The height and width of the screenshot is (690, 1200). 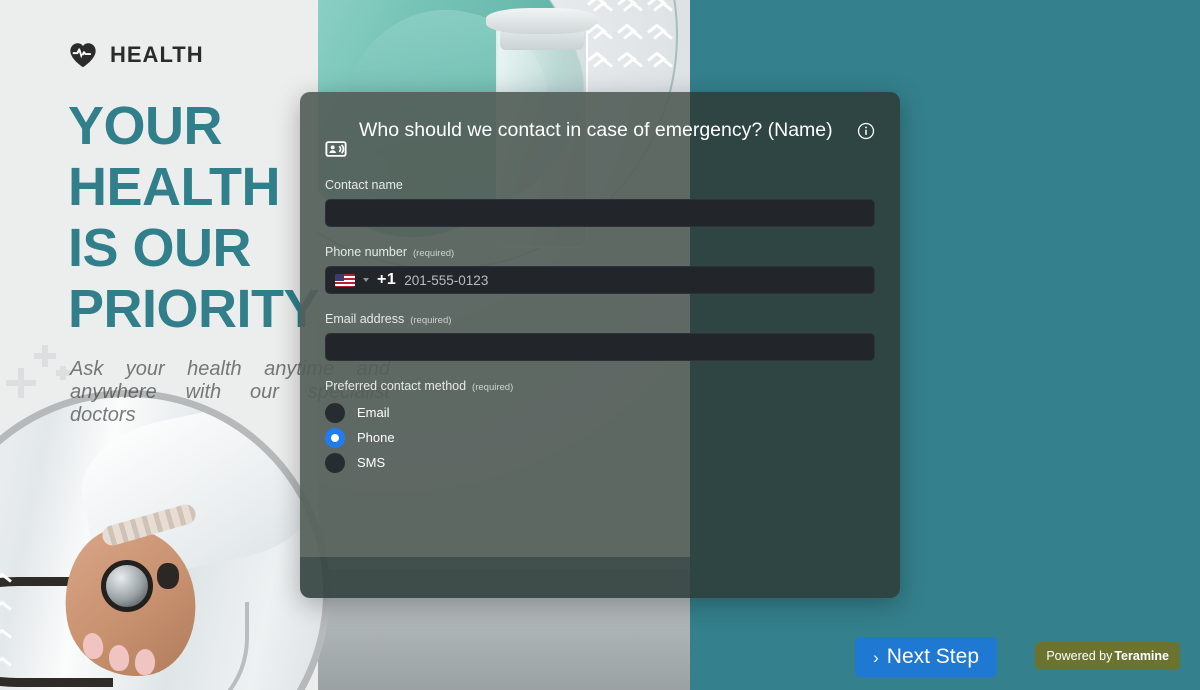 What do you see at coordinates (600, 213) in the screenshot?
I see `contact-name-input` at bounding box center [600, 213].